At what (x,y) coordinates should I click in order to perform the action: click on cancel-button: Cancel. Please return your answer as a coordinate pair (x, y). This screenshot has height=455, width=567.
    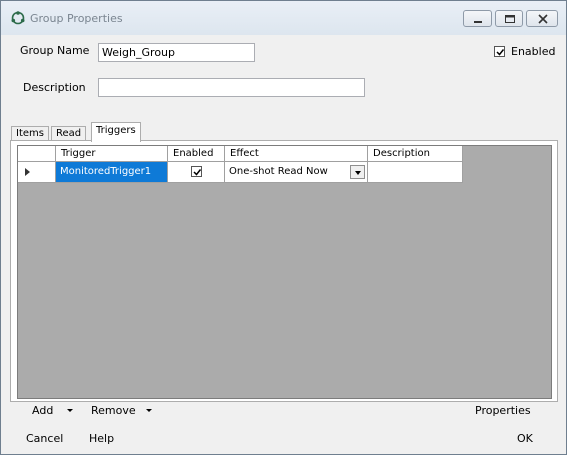
    Looking at the image, I should click on (44, 438).